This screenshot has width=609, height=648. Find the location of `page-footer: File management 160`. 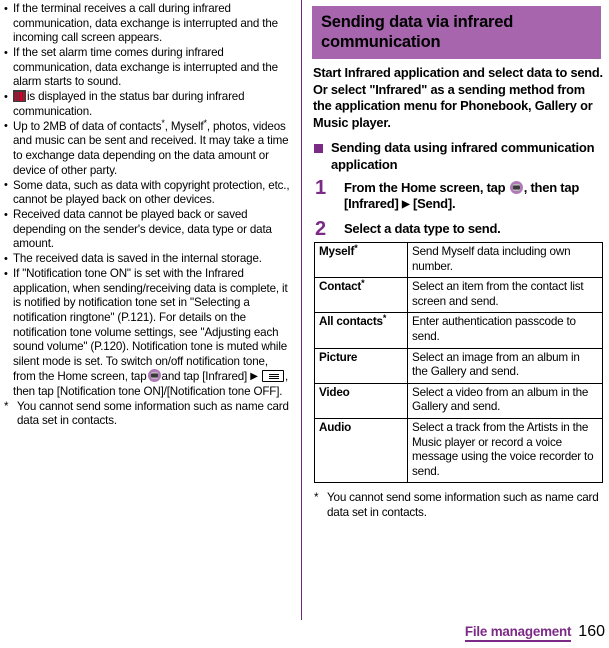

page-footer: File management 160 is located at coordinates (534, 632).